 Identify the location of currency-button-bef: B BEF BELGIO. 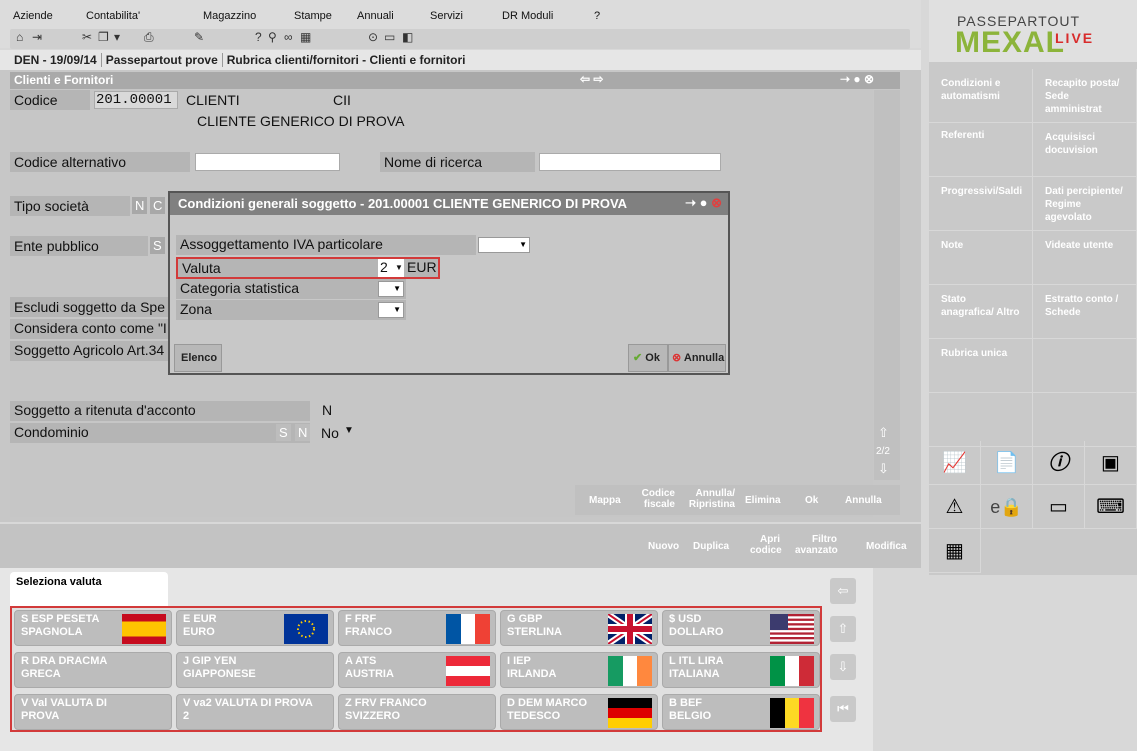
(741, 712).